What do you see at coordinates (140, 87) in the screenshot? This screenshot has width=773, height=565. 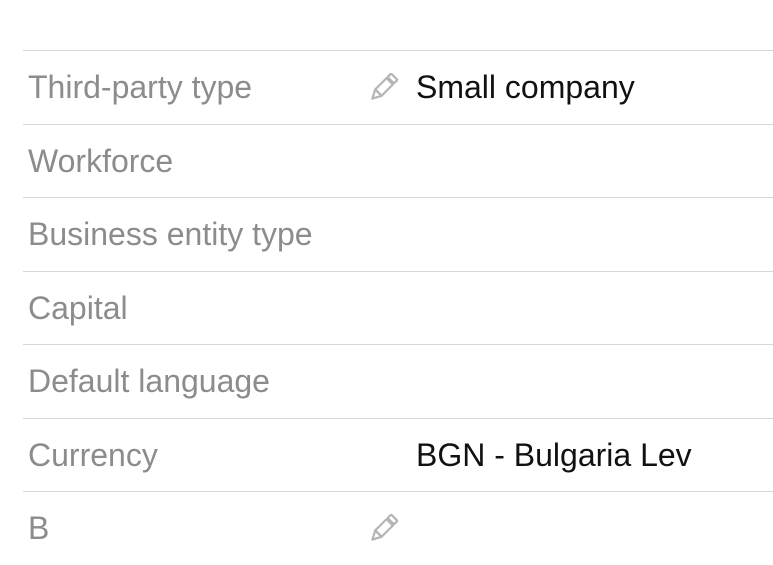 I see `field-label-third-party-type: Third-party type` at bounding box center [140, 87].